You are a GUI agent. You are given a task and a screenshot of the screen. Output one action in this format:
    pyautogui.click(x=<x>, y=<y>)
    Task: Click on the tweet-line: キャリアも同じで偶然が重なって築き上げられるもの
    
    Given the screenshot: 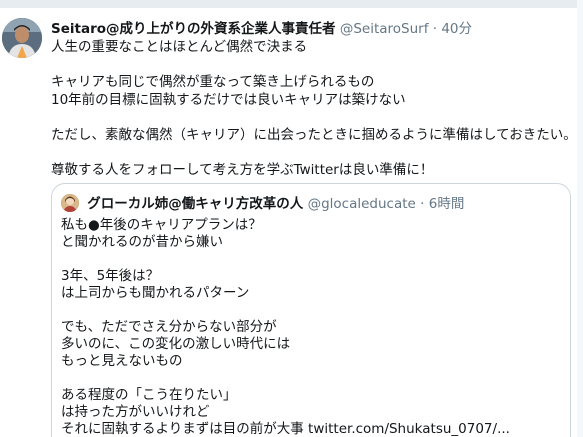 What is the action you would take?
    pyautogui.click(x=213, y=82)
    